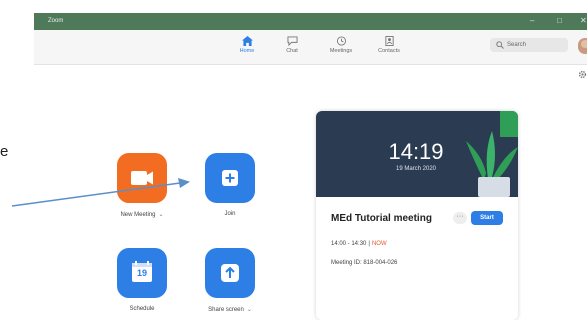  What do you see at coordinates (349, 244) in the screenshot?
I see `meeting-time-range: 14:00 - 14:30` at bounding box center [349, 244].